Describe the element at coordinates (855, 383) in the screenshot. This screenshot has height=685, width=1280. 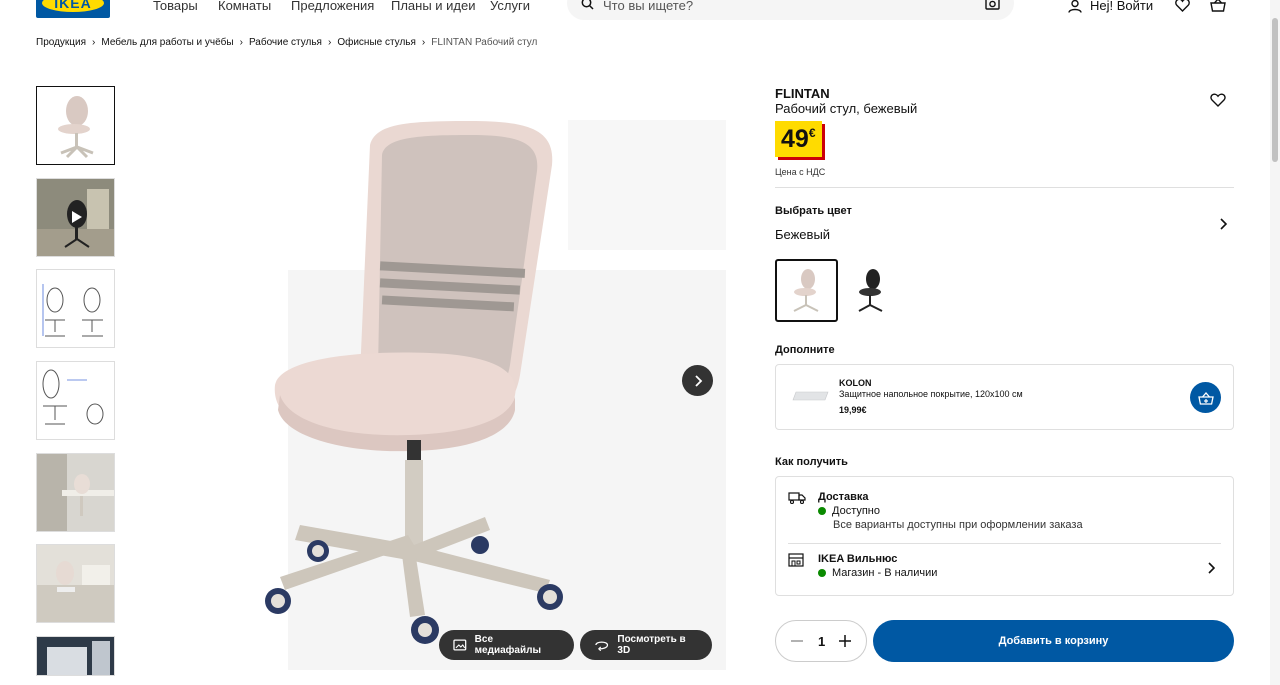
I see `addon-name: KOLON` at that location.